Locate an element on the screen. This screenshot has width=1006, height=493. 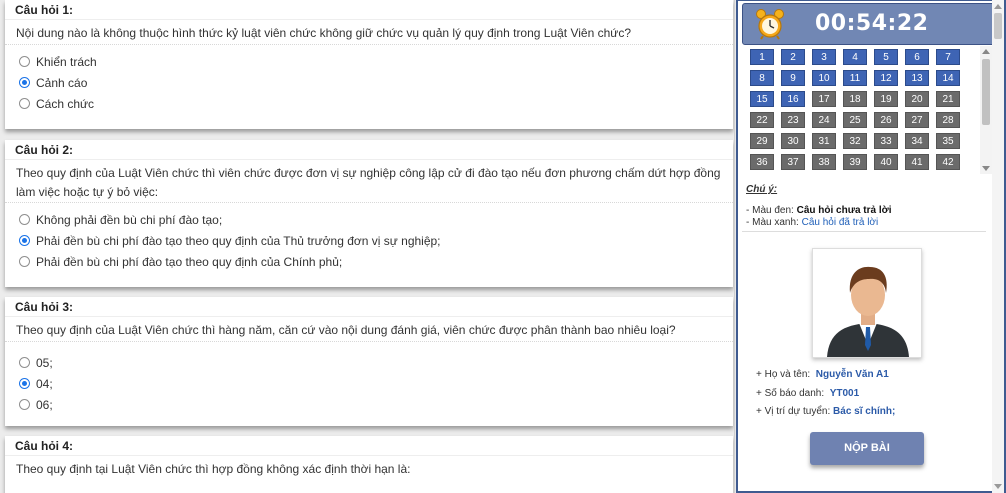
option-label: Khiển trách is located at coordinates (66, 61).